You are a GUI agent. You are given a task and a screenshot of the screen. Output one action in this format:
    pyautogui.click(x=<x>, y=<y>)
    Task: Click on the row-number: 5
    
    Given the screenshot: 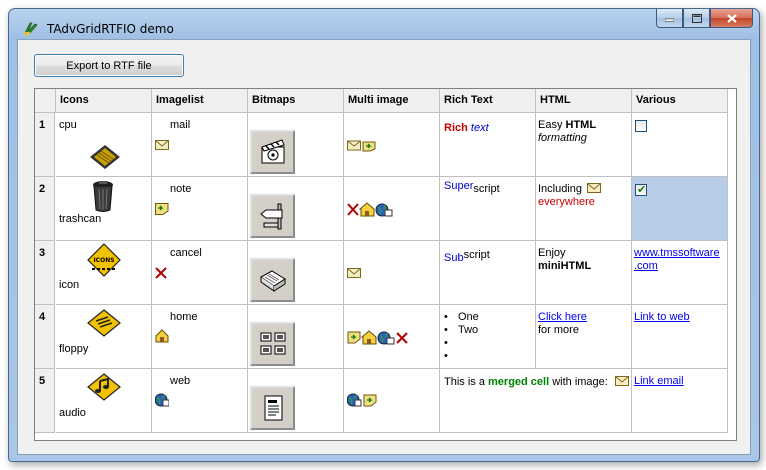 What is the action you would take?
    pyautogui.click(x=45, y=401)
    